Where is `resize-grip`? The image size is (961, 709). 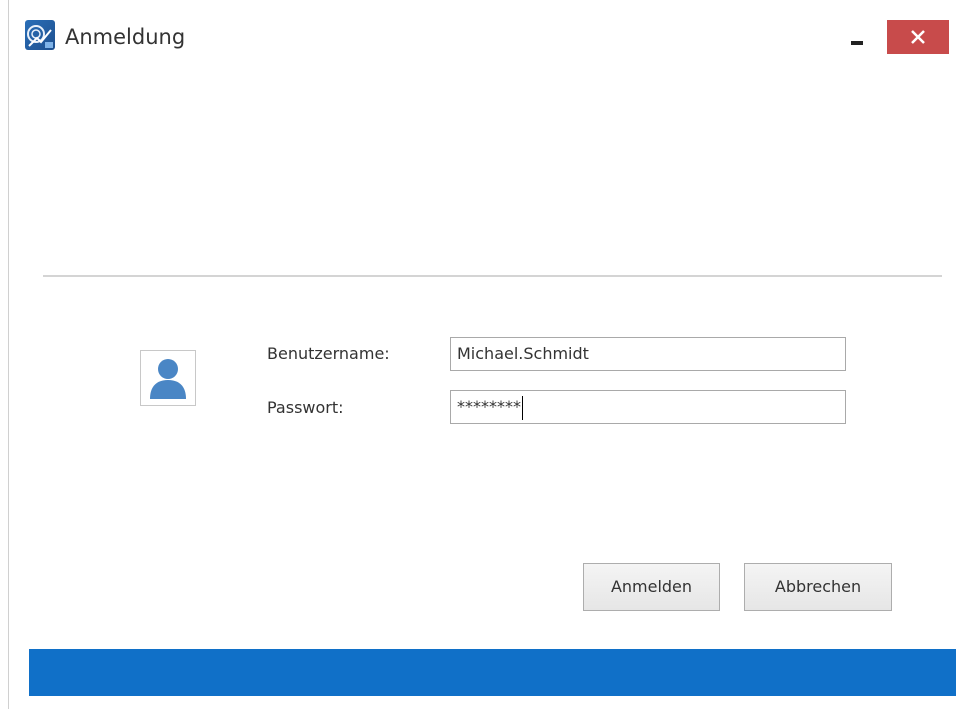 resize-grip is located at coordinates (958, 672).